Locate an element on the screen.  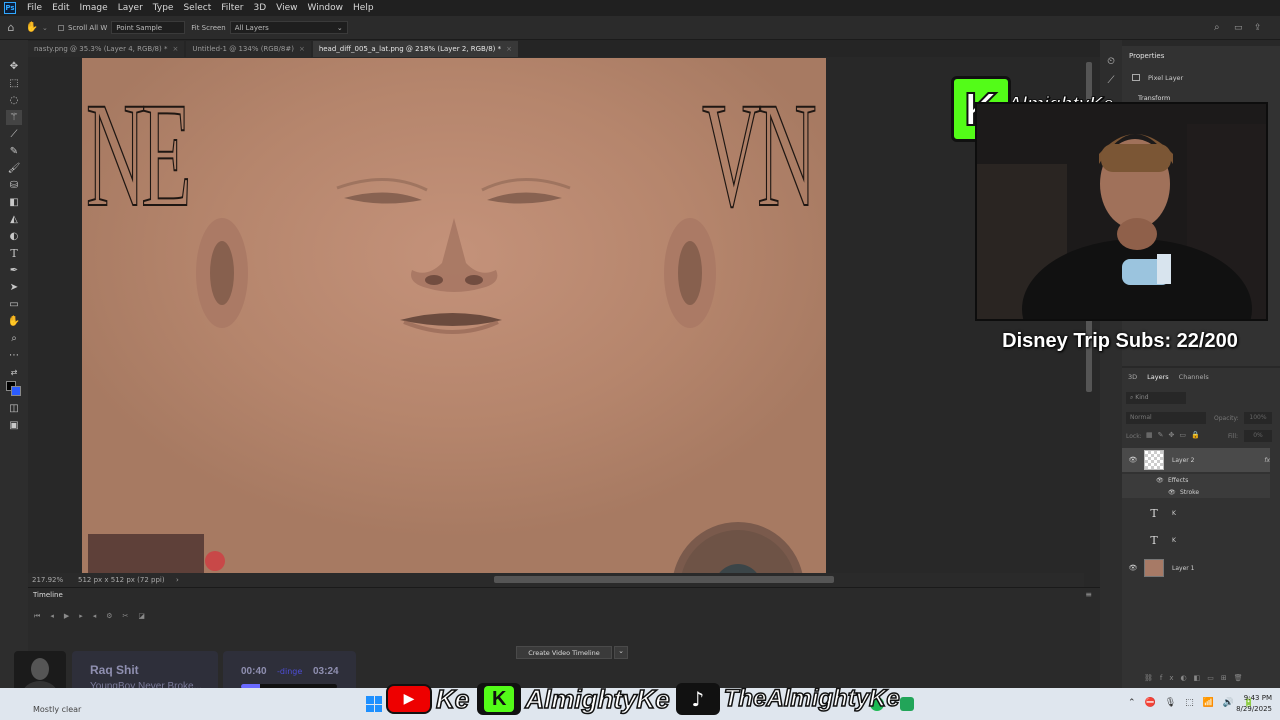
menu-3d: 3D is located at coordinates (260, 8).